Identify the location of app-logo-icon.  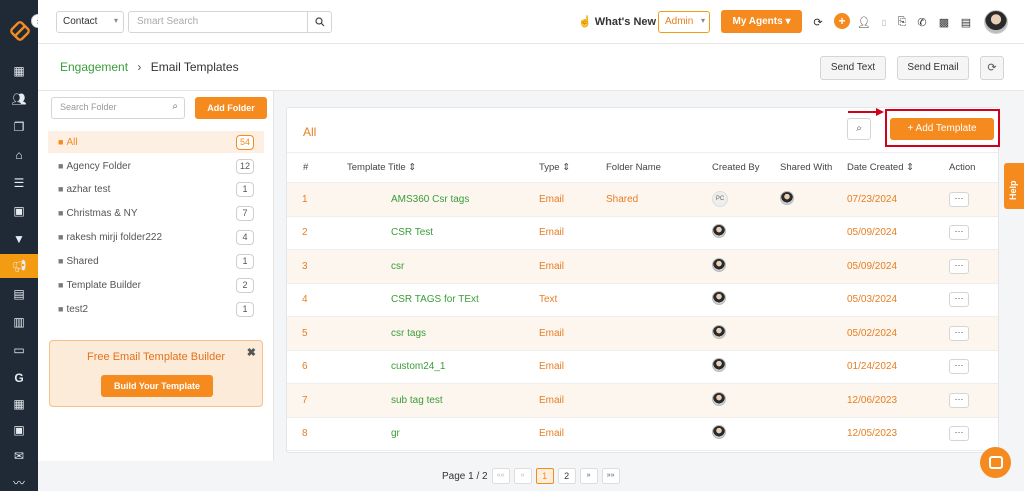
(20, 31).